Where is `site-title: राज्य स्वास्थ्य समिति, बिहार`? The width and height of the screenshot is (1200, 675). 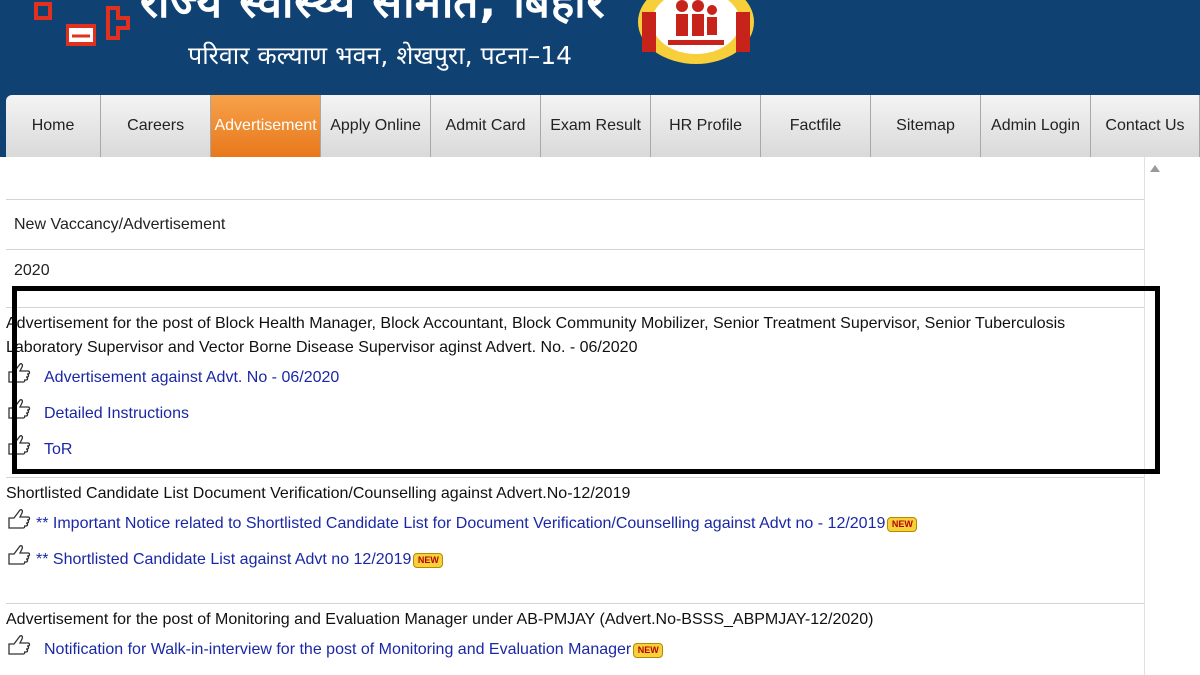
site-title: राज्य स्वास्थ्य समिति, बिहार is located at coordinates (373, 14).